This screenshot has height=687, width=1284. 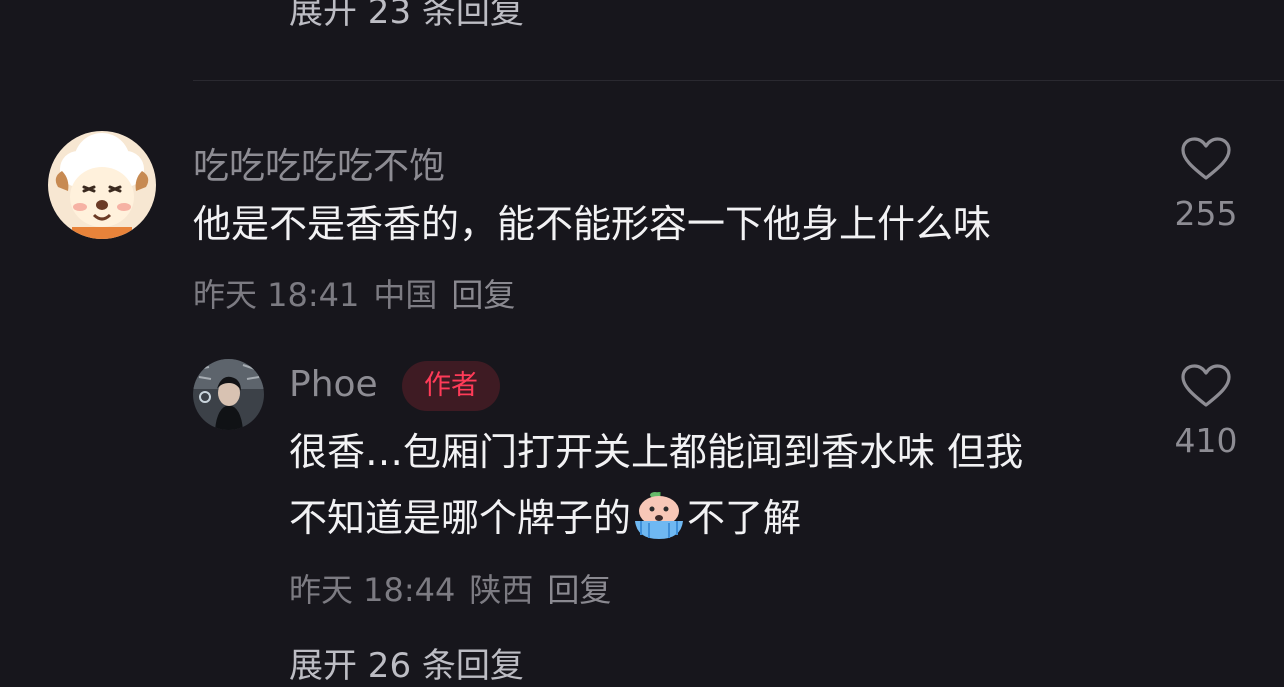 What do you see at coordinates (451, 386) in the screenshot?
I see `author-badge: 作者` at bounding box center [451, 386].